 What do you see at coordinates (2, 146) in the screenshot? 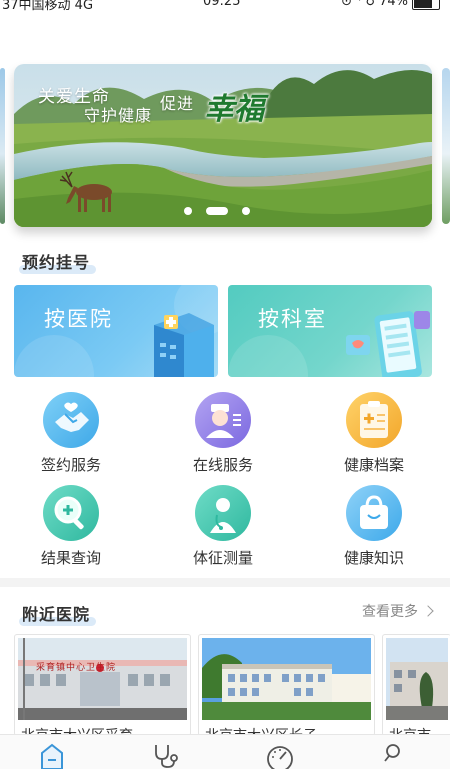
I see `carousel-prev-peek` at bounding box center [2, 146].